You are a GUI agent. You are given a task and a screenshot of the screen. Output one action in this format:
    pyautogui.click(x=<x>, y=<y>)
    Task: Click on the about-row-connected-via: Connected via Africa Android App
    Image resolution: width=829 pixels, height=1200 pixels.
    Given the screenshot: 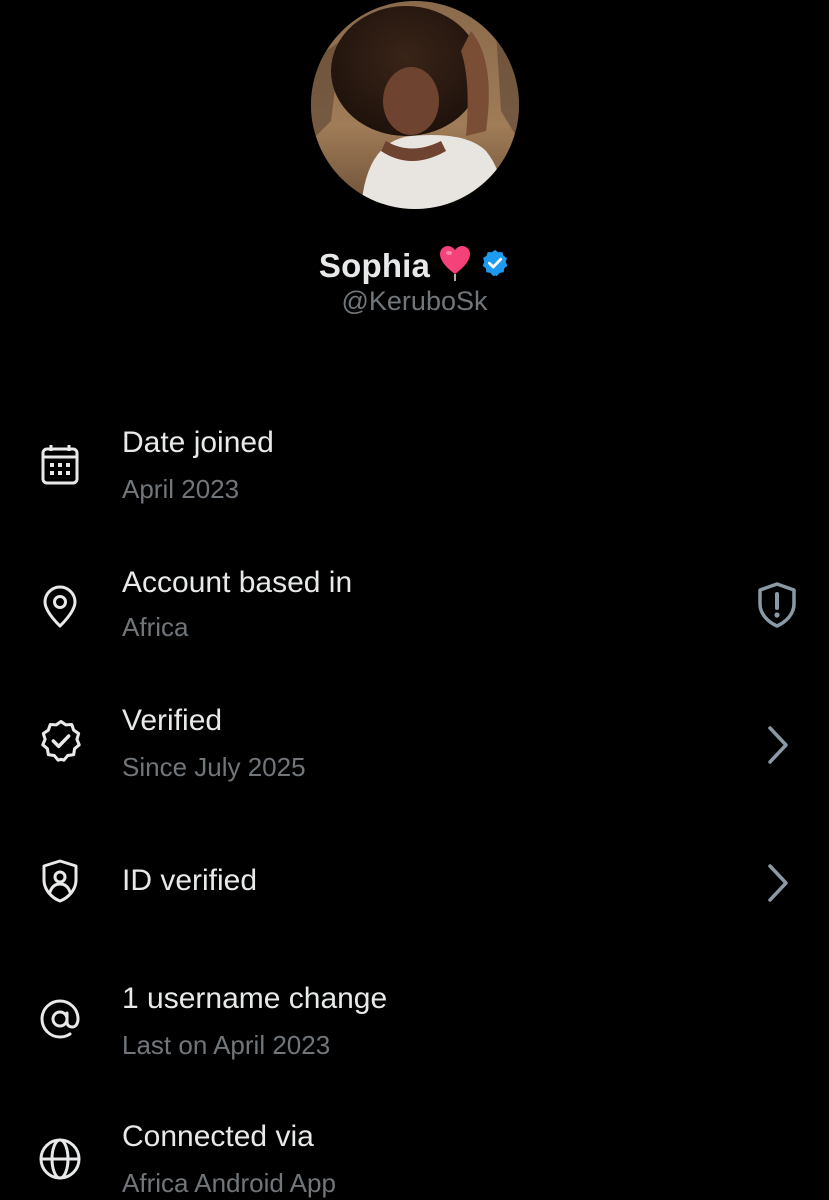 What is the action you would take?
    pyautogui.click(x=414, y=1157)
    